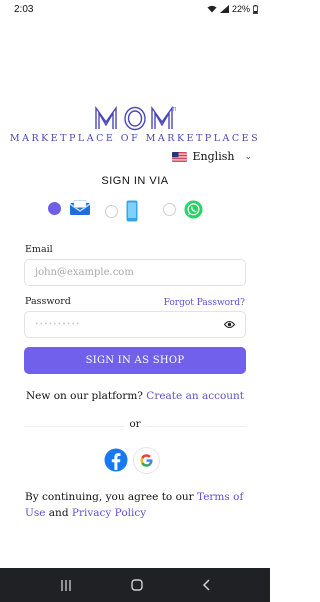 The width and height of the screenshot is (320, 602). Describe the element at coordinates (206, 585) in the screenshot. I see `back-icon` at that location.